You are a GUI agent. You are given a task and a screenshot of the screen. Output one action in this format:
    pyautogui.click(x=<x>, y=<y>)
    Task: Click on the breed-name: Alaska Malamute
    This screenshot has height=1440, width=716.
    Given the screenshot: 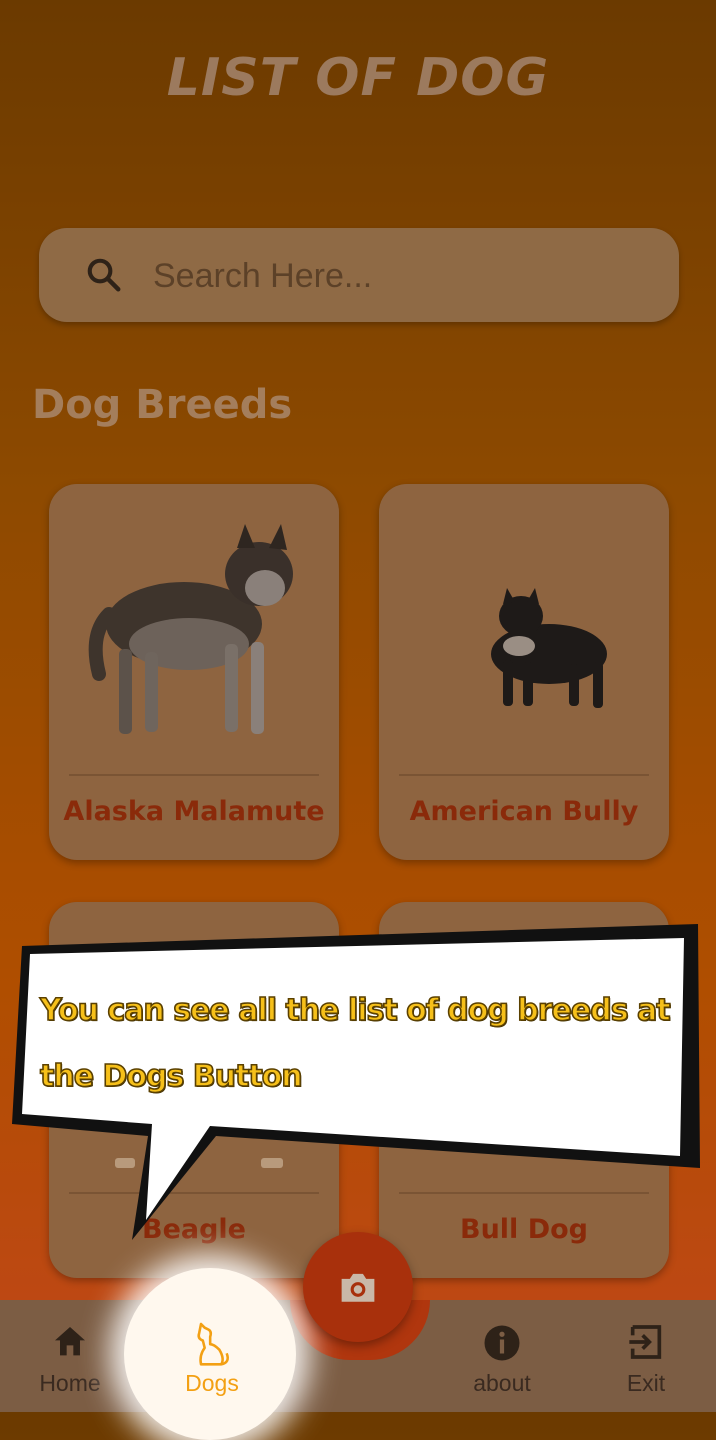 What is the action you would take?
    pyautogui.click(x=194, y=811)
    